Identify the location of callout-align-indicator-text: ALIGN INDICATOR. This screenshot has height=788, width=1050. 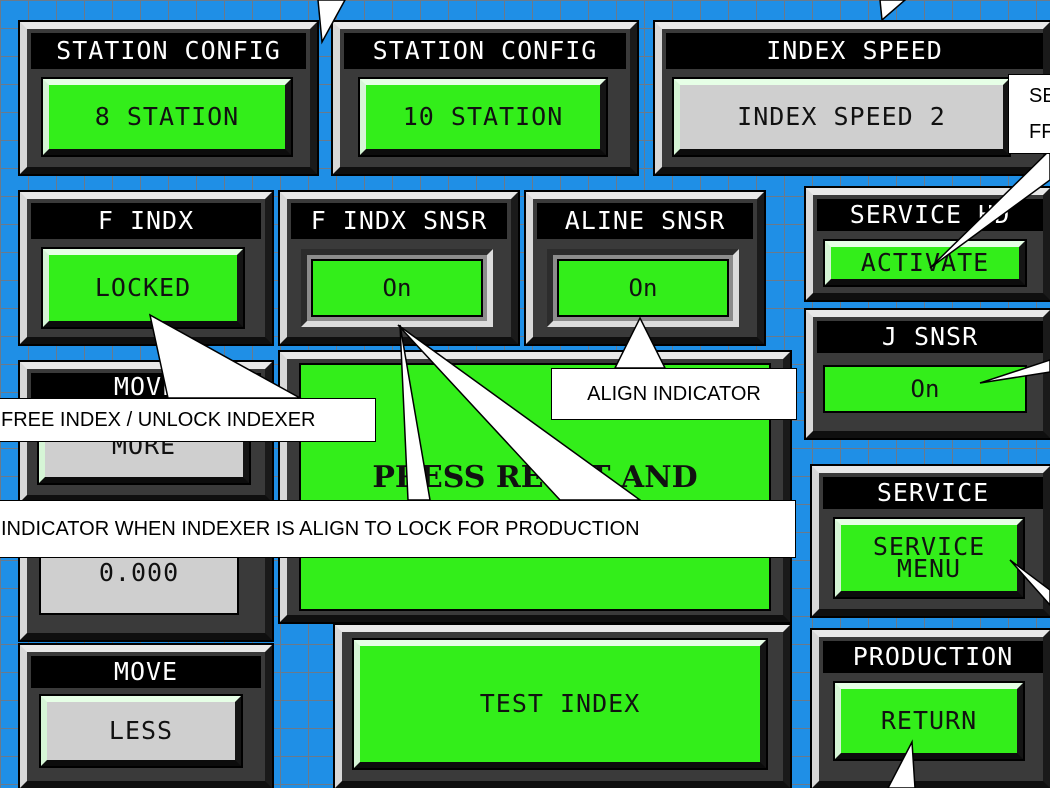
(674, 393).